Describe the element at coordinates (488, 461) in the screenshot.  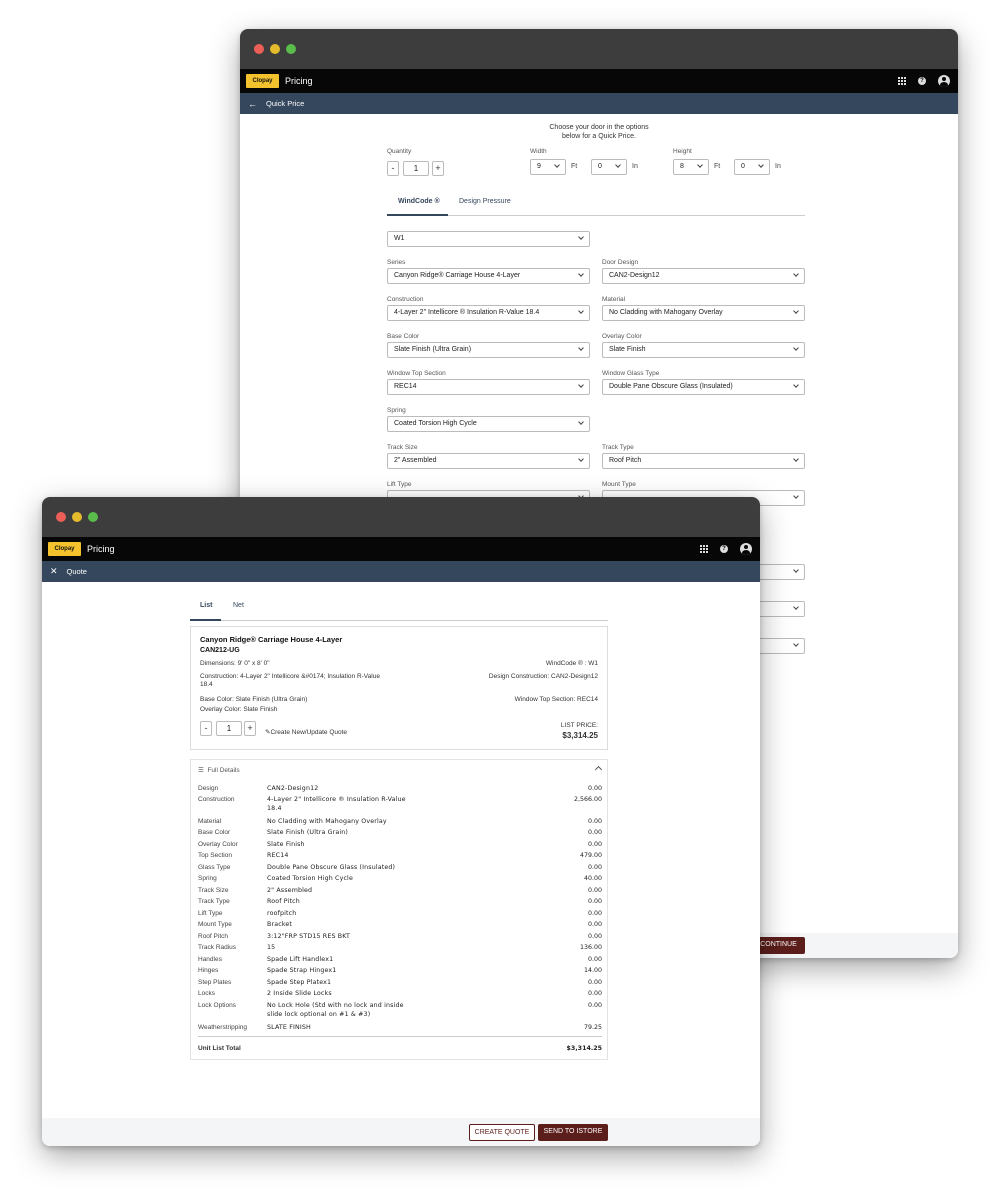
I see `track-size-select: 2" Assembled` at that location.